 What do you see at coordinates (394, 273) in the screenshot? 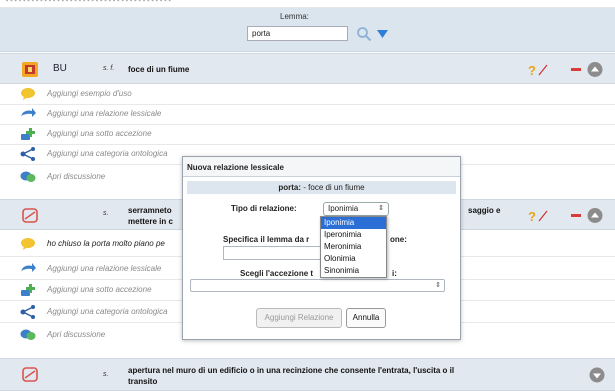
I see `sense-target-label-tail: i:` at bounding box center [394, 273].